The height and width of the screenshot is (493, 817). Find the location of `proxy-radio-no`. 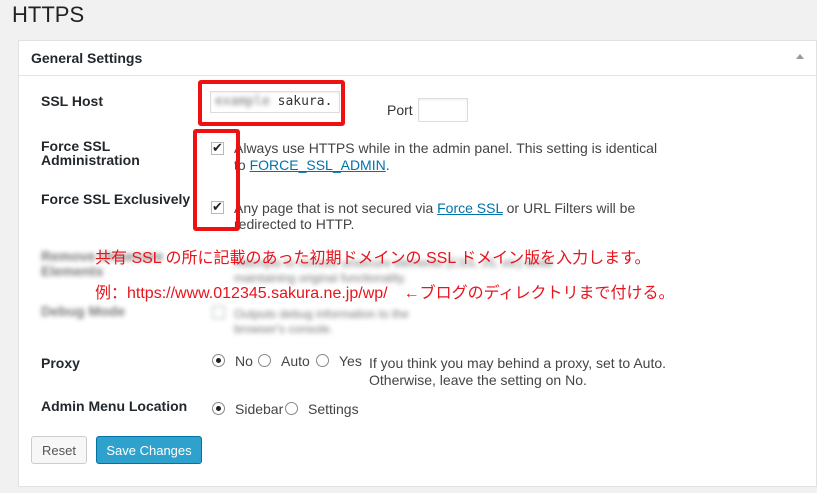

proxy-radio-no is located at coordinates (218, 360).